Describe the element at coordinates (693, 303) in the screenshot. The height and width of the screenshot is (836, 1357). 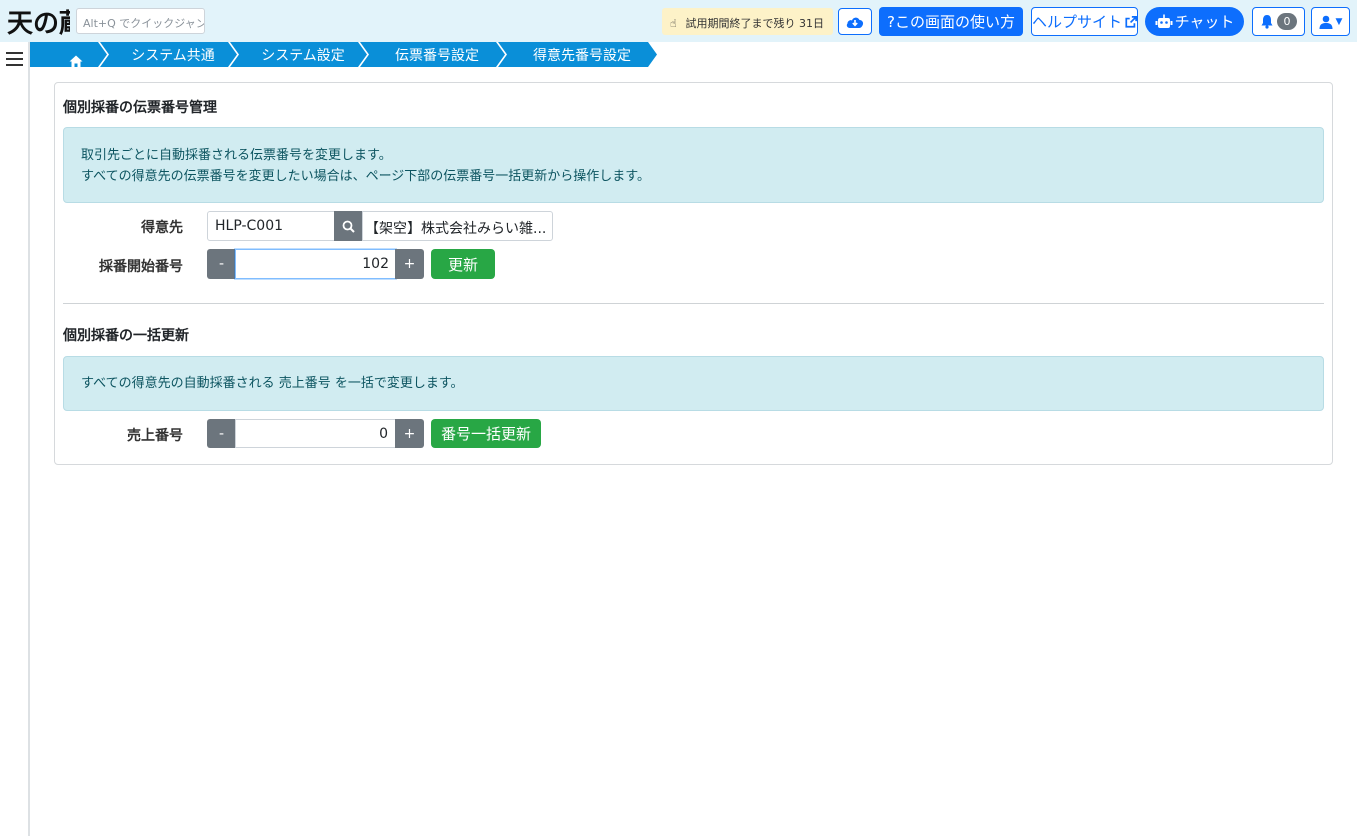
I see `section-divider` at that location.